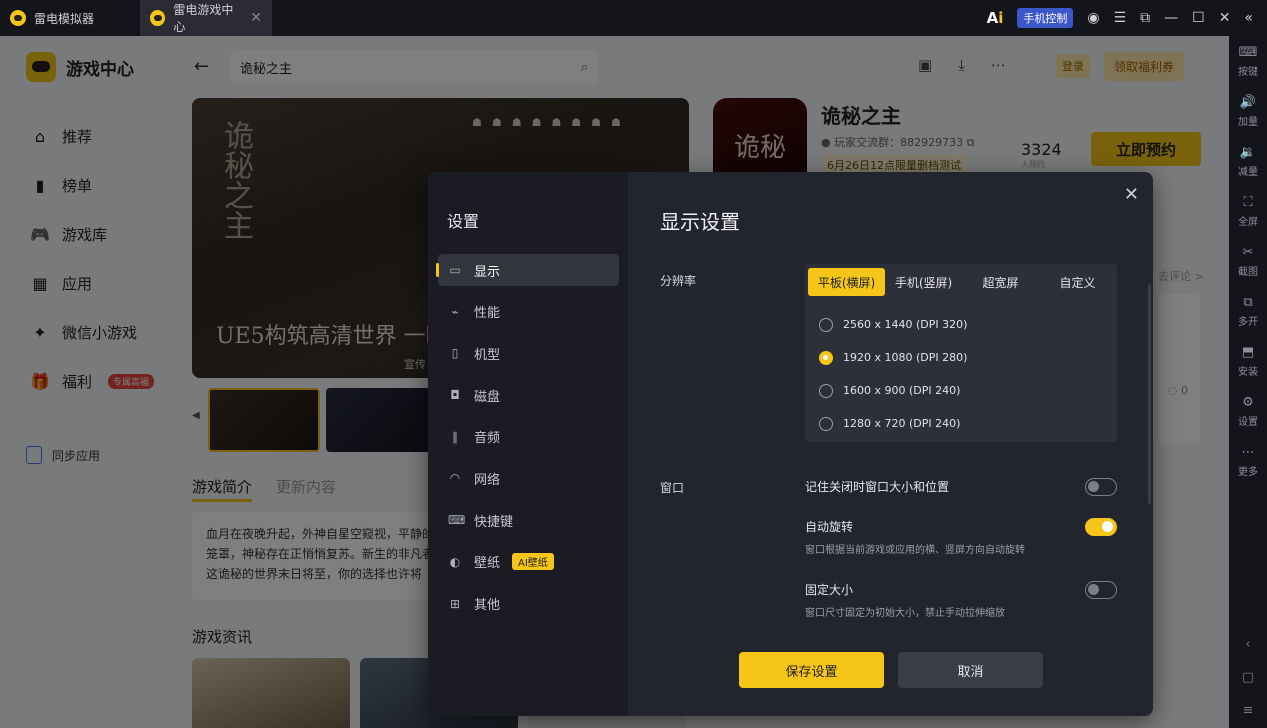  I want to click on volume-down-icon: 🔉, so click(1248, 152).